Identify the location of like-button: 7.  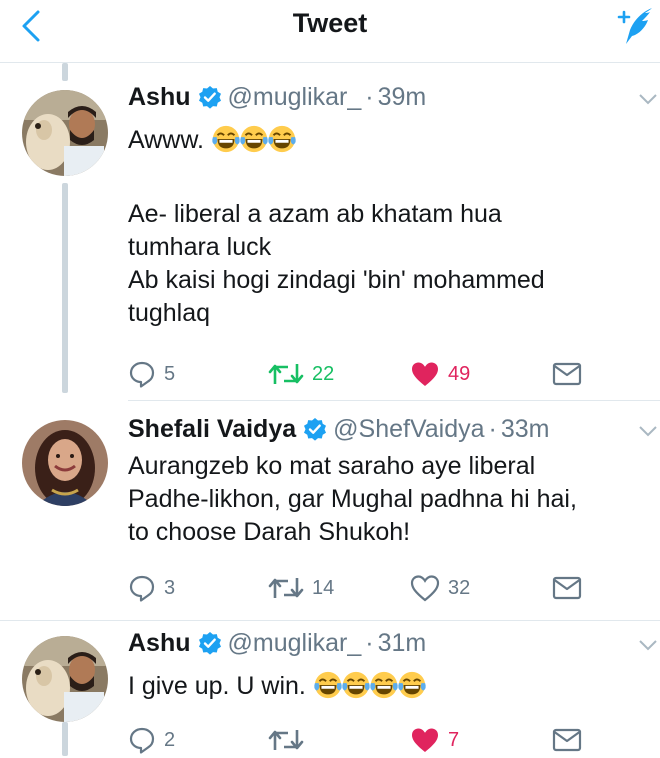
(434, 740).